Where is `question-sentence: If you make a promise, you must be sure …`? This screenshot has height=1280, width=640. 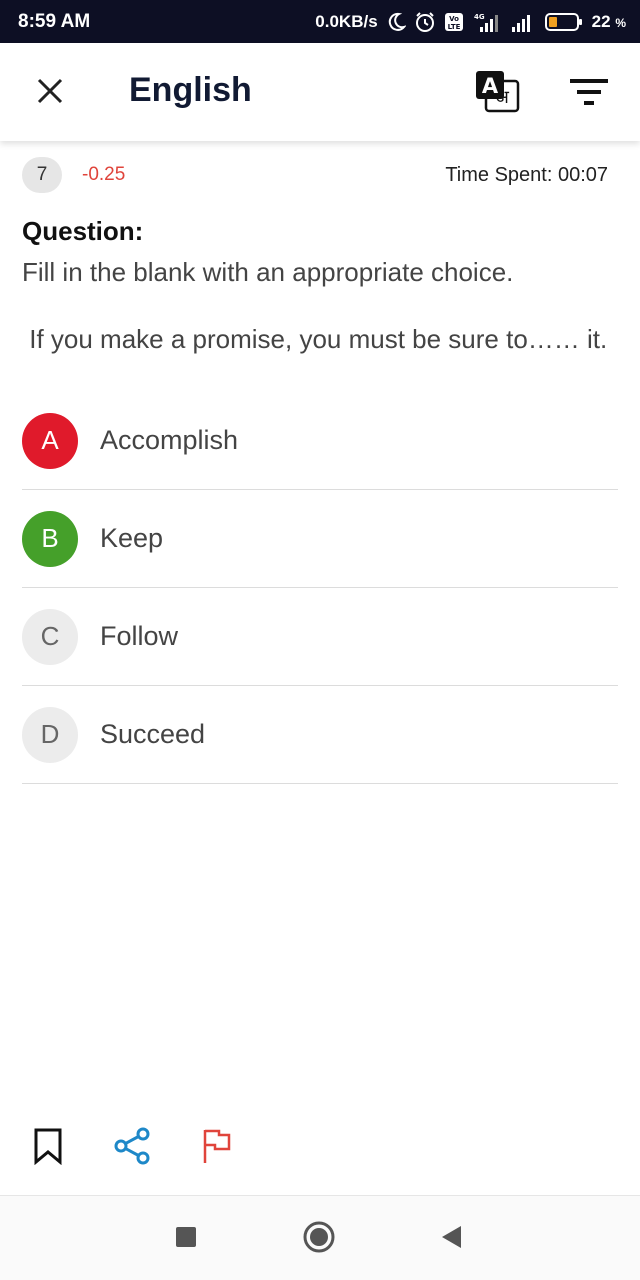
question-sentence: If you make a promise, you must be sure … is located at coordinates (315, 339).